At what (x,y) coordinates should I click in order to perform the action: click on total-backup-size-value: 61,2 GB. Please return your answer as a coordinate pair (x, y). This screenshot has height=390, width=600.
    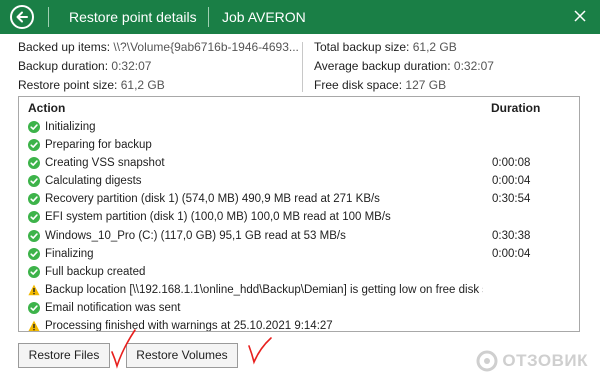
    Looking at the image, I should click on (434, 47).